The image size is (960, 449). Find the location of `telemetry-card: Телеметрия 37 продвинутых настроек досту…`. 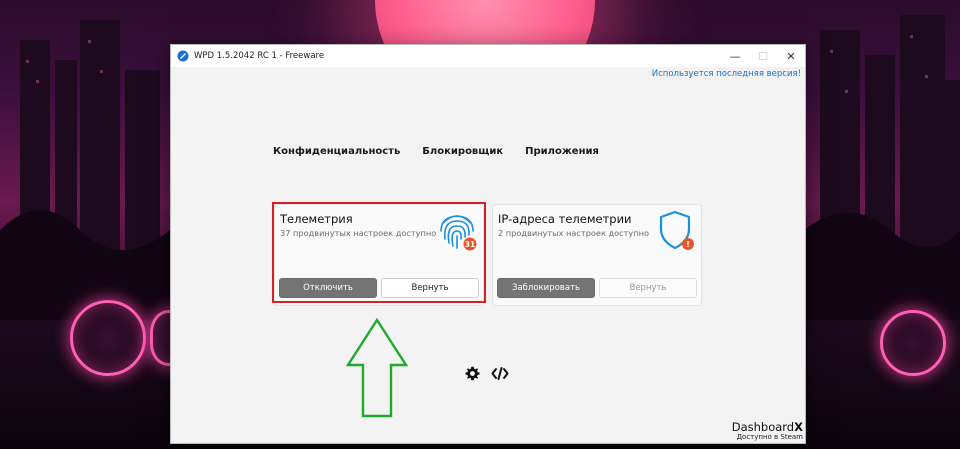

telemetry-card: Телеметрия 37 продвинутых настроек досту… is located at coordinates (379, 255).